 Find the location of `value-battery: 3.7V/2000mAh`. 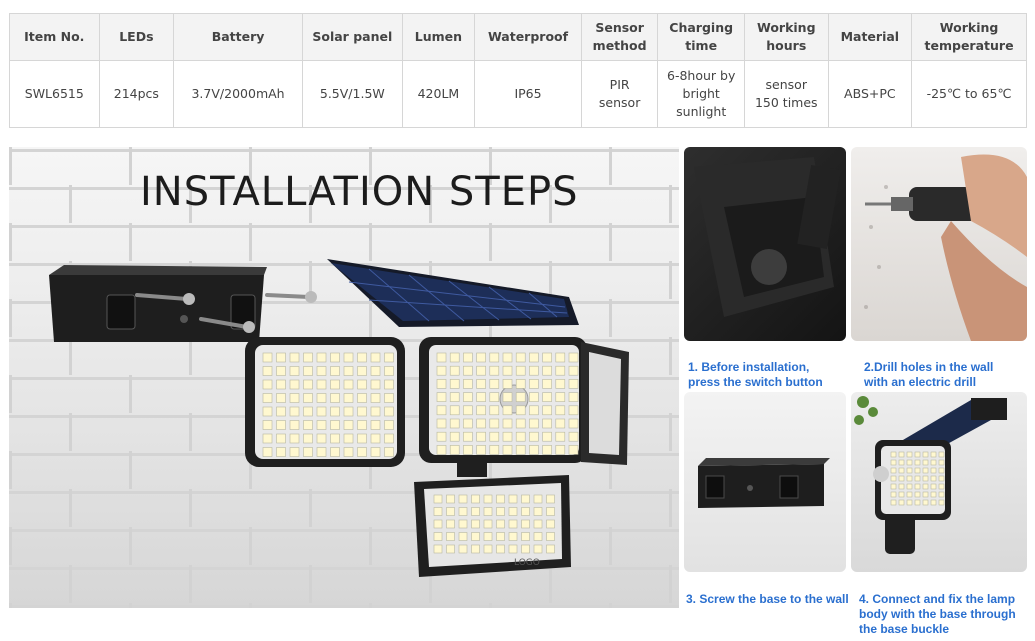

value-battery: 3.7V/2000mAh is located at coordinates (238, 94).